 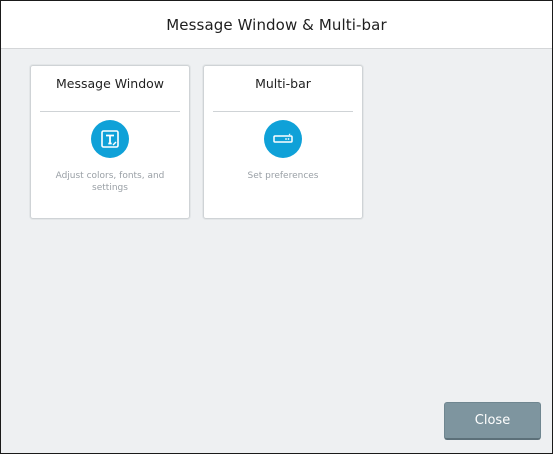 What do you see at coordinates (110, 182) in the screenshot?
I see `card-description: Adjust colors, fonts, and settings` at bounding box center [110, 182].